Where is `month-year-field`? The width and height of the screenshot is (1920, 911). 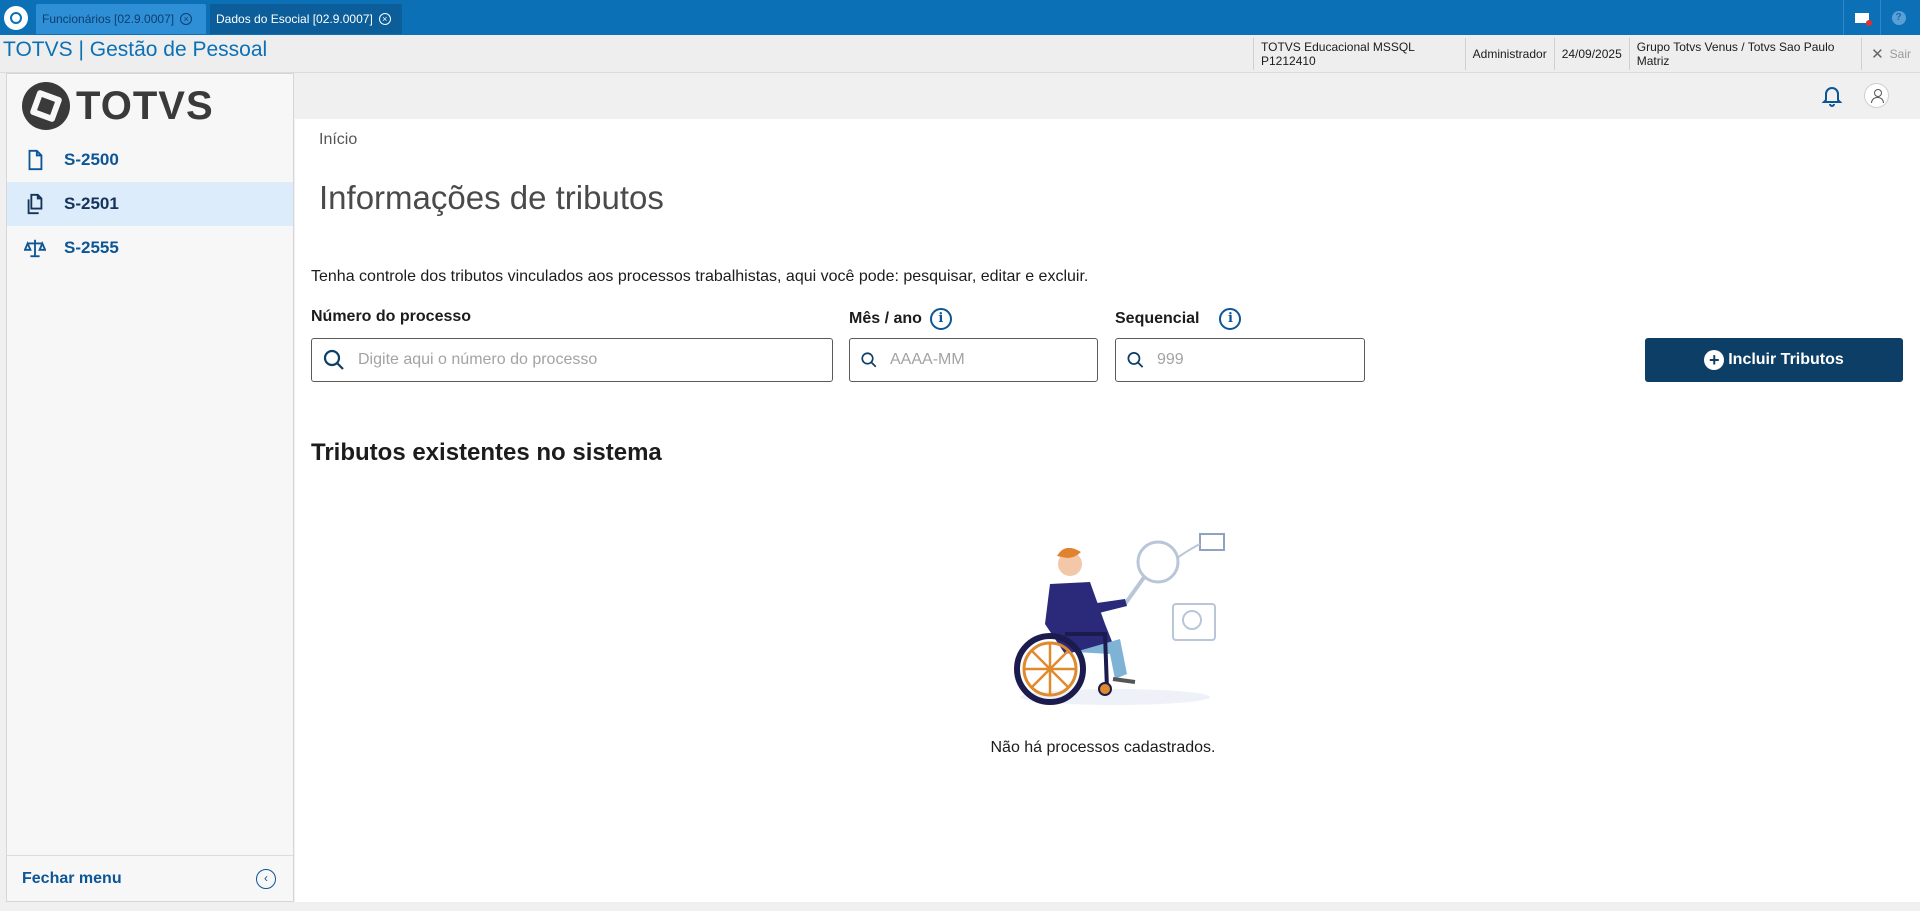
month-year-field is located at coordinates (973, 360).